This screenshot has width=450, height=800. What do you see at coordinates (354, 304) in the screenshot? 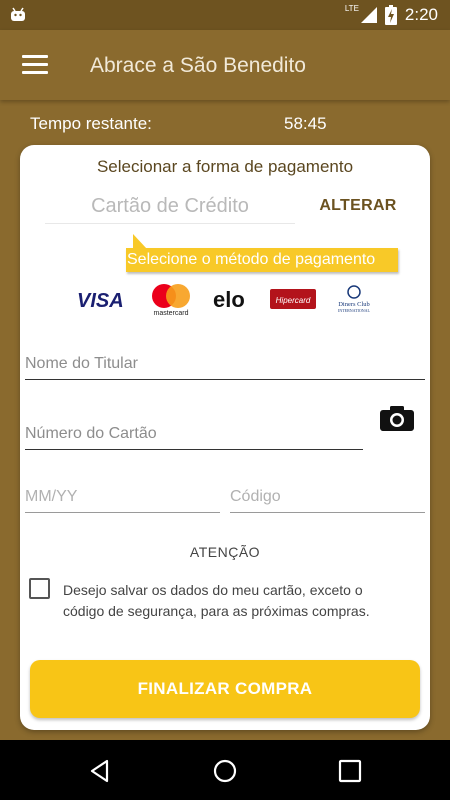
I see `diners-club-text: Diners Club` at bounding box center [354, 304].